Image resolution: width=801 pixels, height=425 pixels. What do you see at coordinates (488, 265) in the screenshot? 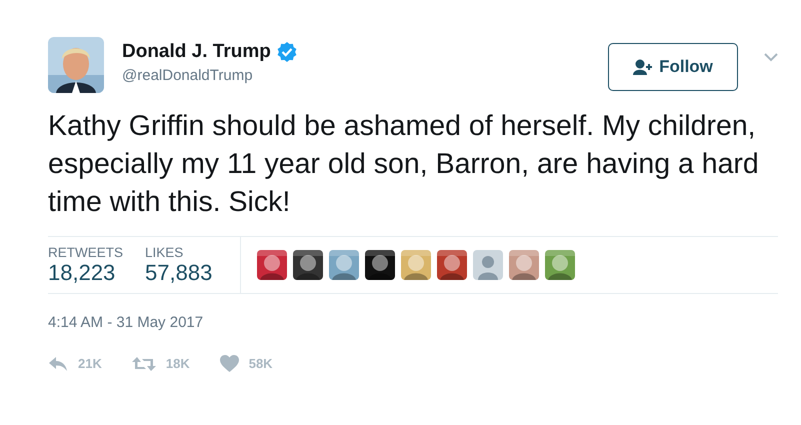
I see `default-avatar-icon` at bounding box center [488, 265].